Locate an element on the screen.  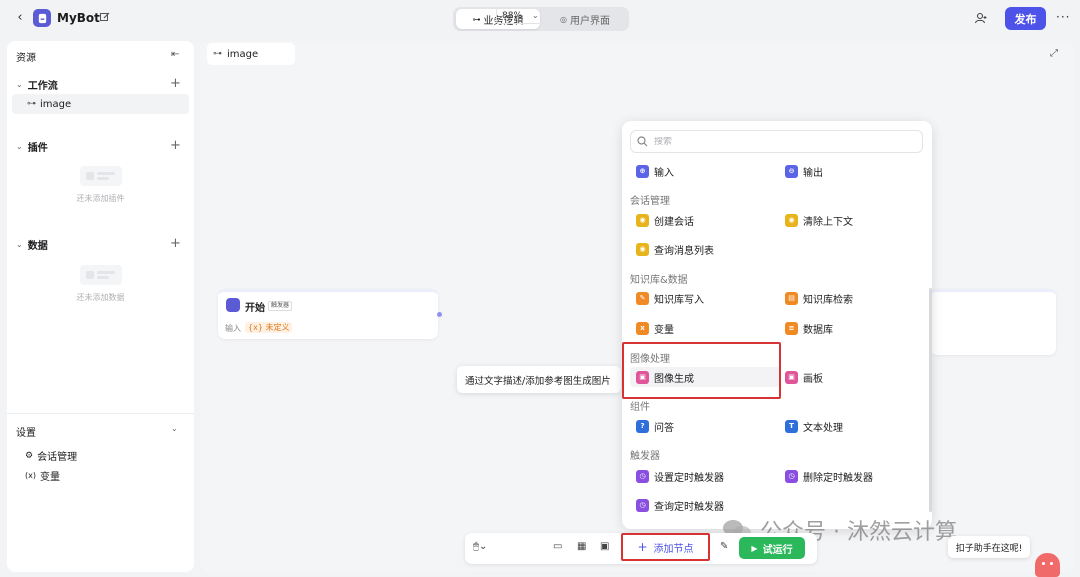
node-label: 设置定时触发器 is located at coordinates (689, 478).